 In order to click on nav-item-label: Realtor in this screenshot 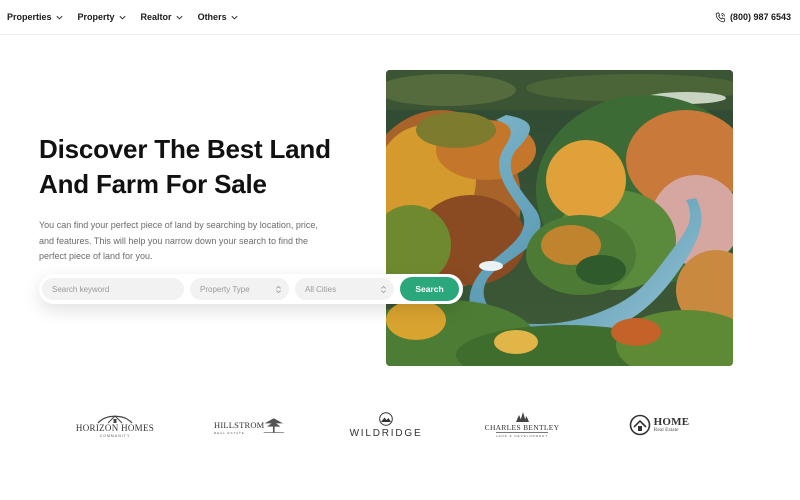, I will do `click(156, 17)`.